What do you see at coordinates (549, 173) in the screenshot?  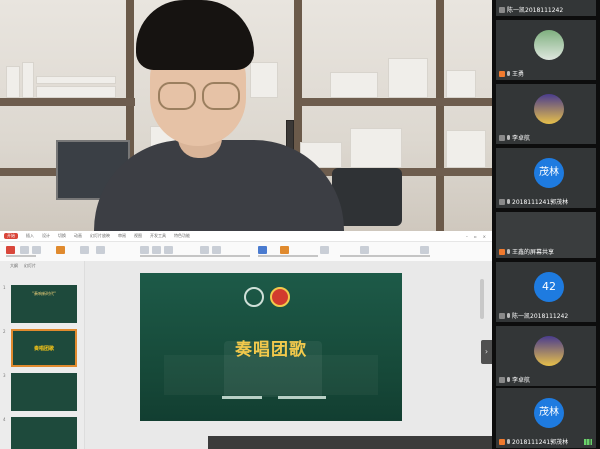 I see `avatar: 茂林` at bounding box center [549, 173].